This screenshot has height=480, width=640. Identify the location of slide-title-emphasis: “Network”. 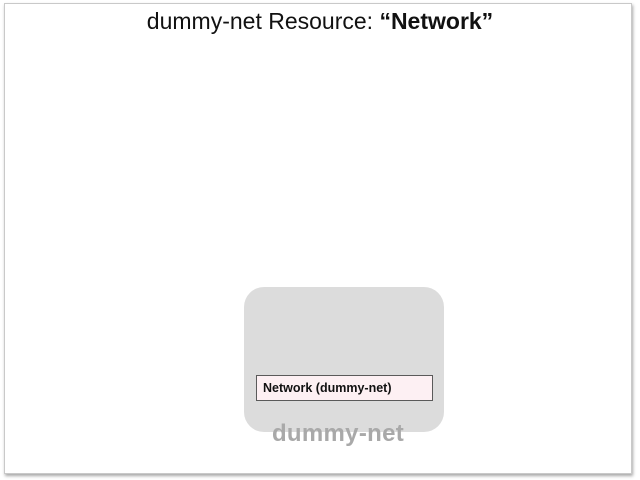
(436, 21).